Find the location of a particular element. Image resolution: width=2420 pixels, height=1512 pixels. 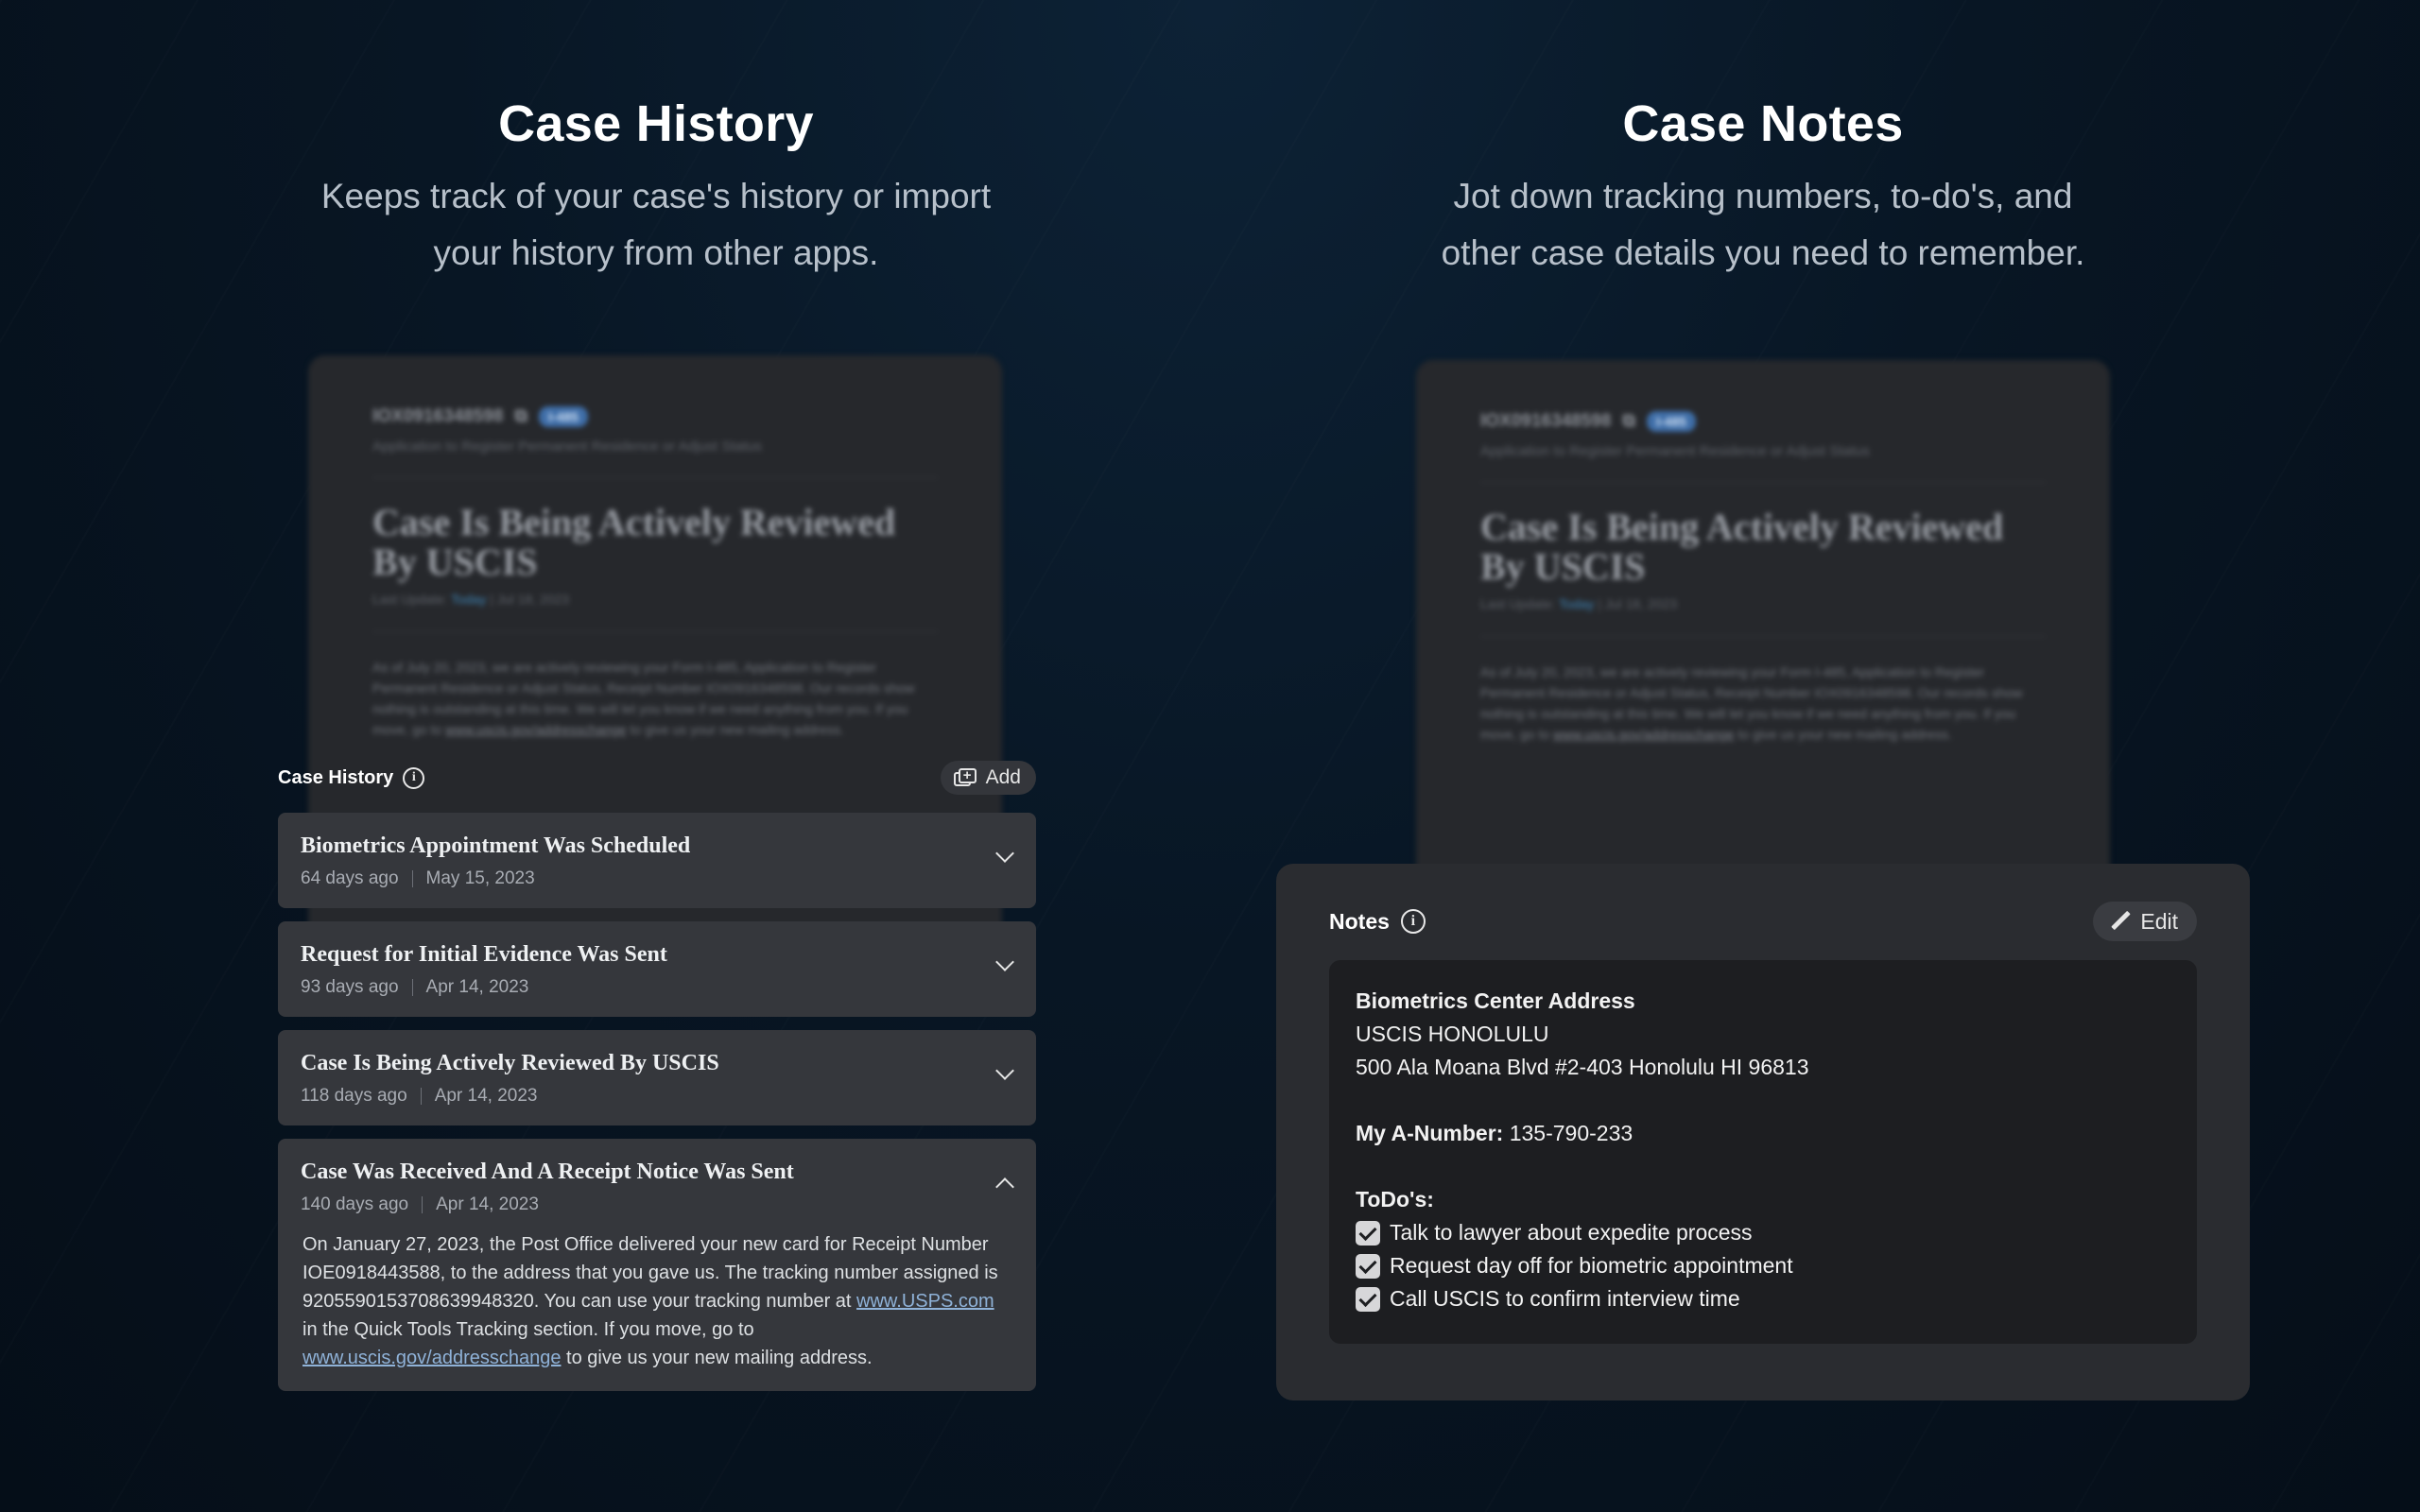

notes-panel-title: Notes i is located at coordinates (1377, 922).